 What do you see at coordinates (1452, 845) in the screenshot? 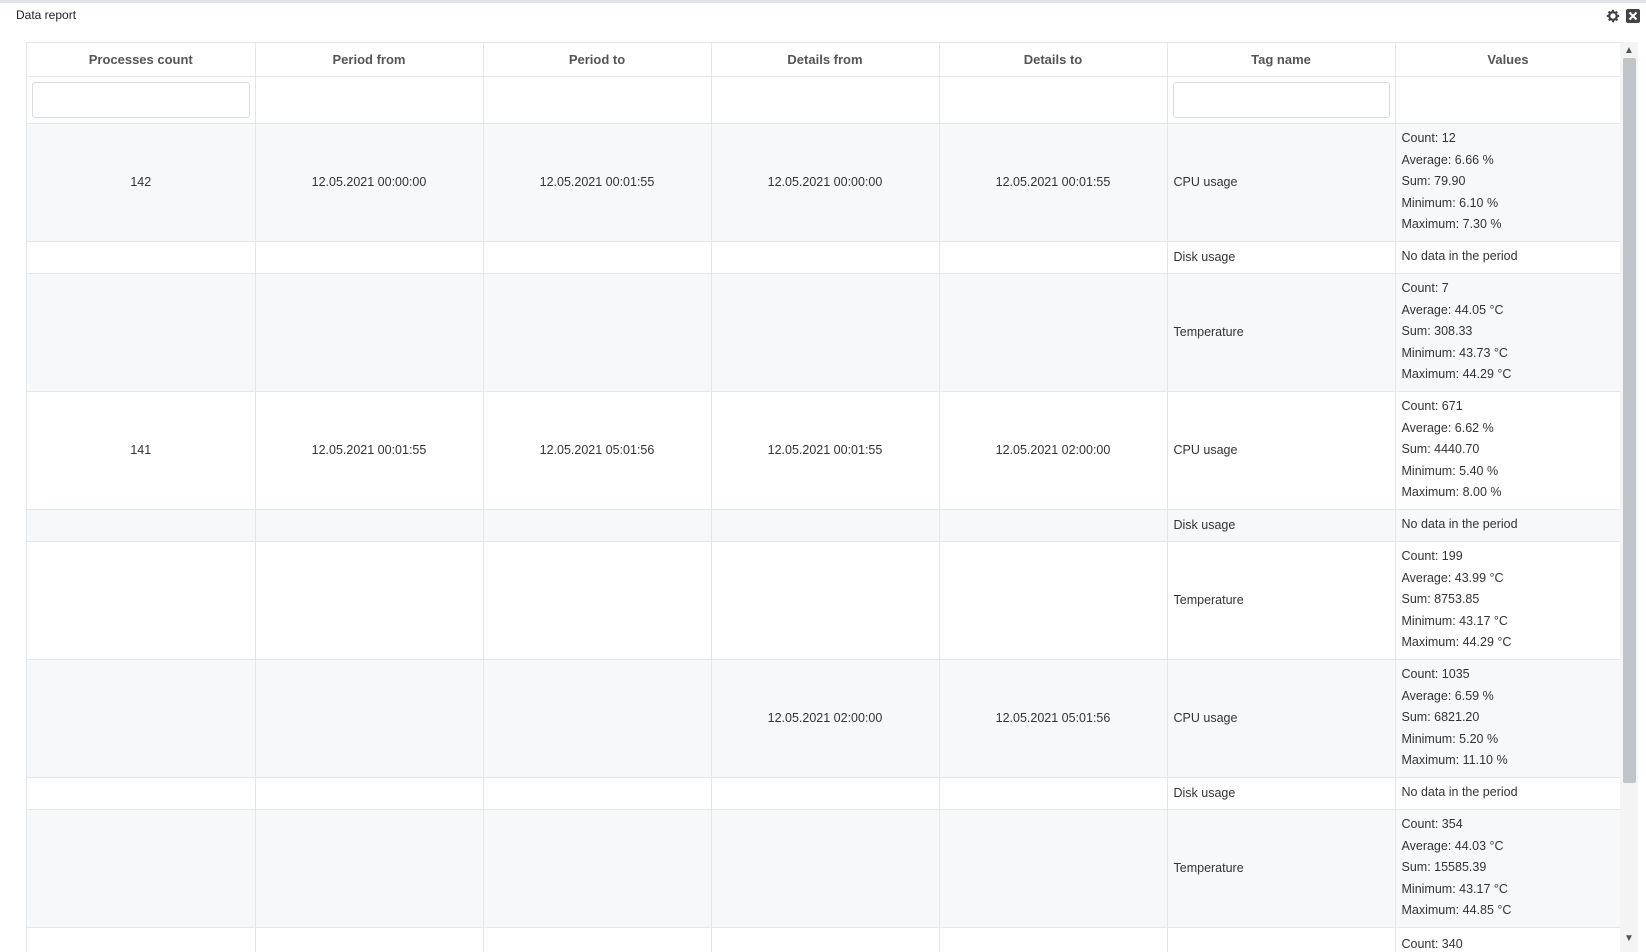
I see `value-line: Average: 44.03 °C` at bounding box center [1452, 845].